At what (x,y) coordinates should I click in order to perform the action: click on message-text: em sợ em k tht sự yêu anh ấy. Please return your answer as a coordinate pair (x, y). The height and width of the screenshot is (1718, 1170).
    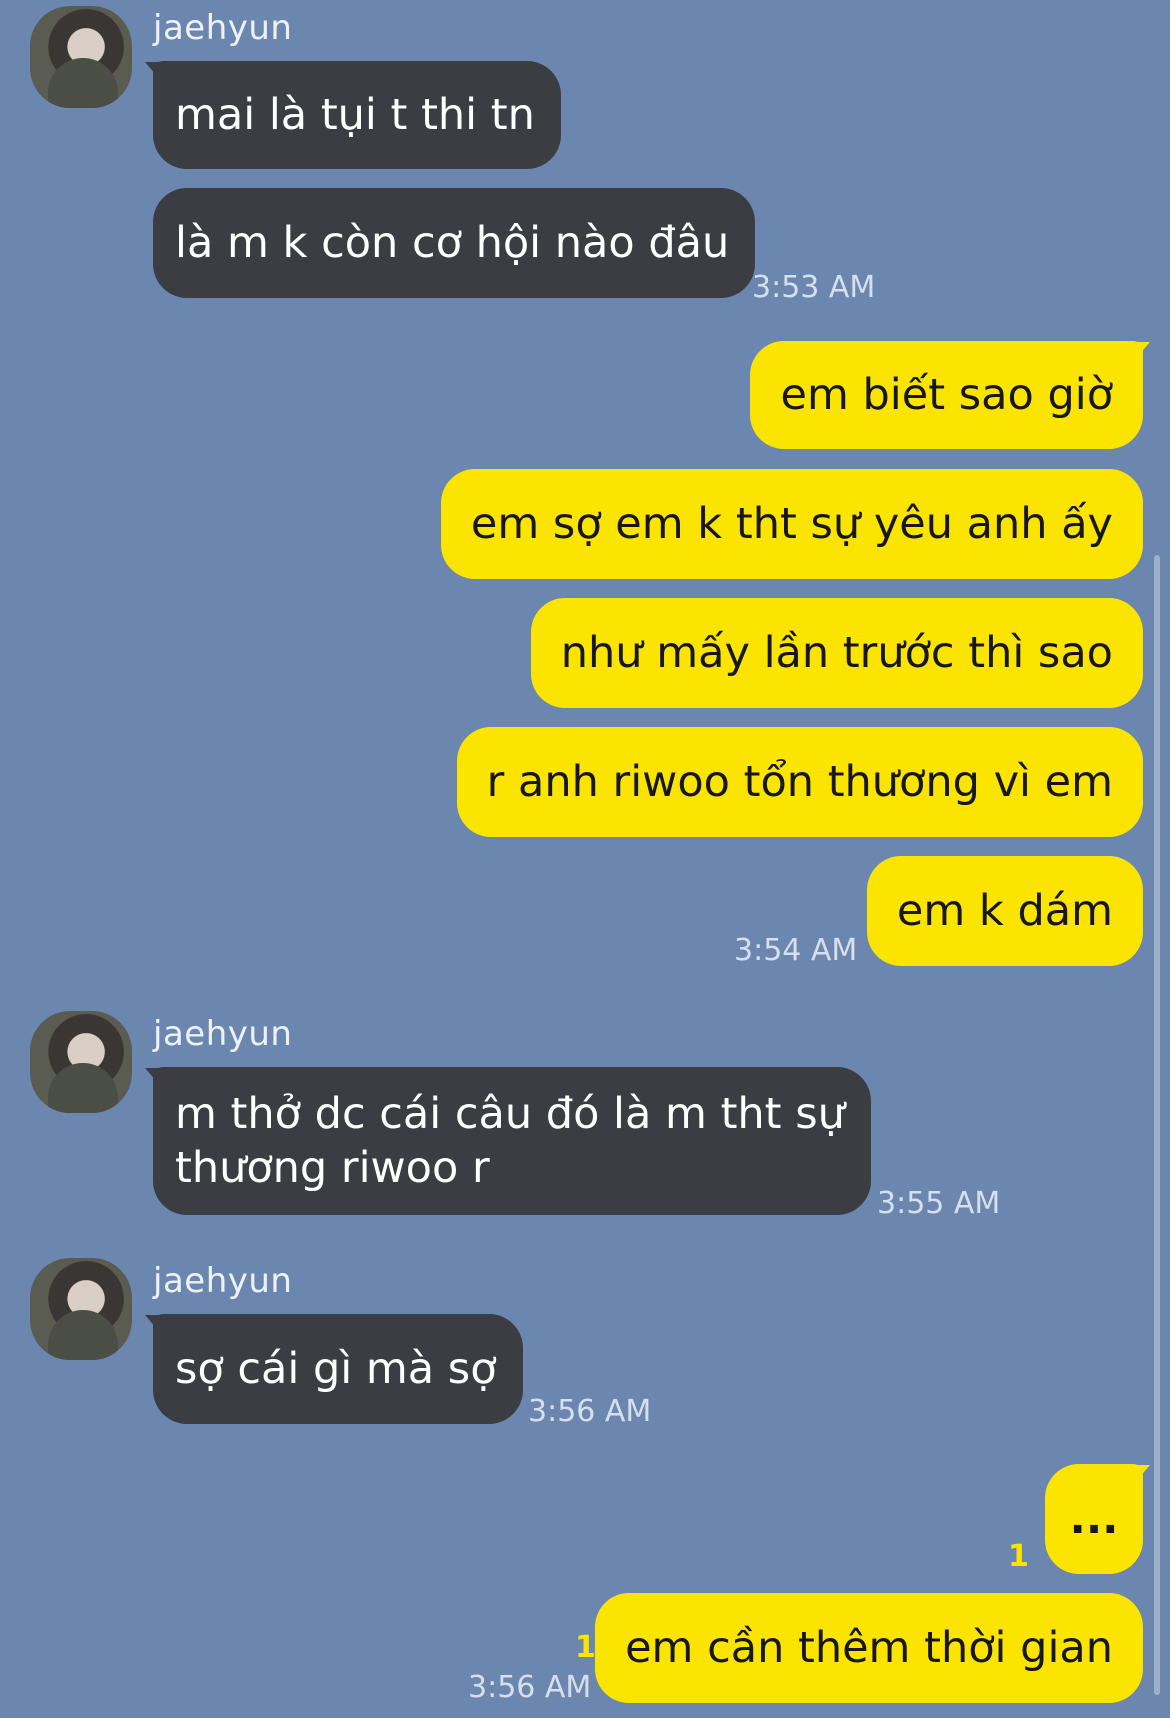
    Looking at the image, I should click on (791, 524).